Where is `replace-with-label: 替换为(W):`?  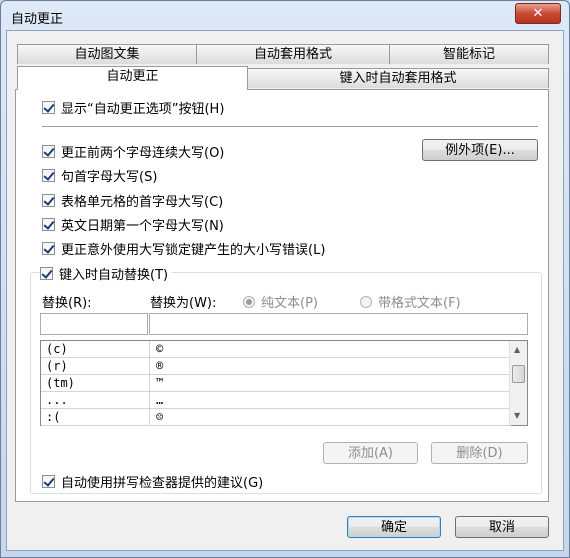
replace-with-label: 替换为(W): is located at coordinates (183, 303).